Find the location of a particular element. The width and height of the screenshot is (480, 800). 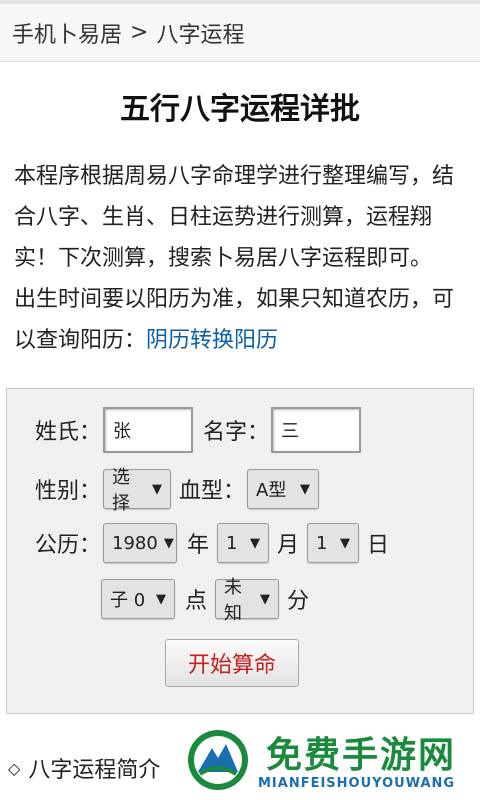

year-unit: 年 is located at coordinates (198, 545).